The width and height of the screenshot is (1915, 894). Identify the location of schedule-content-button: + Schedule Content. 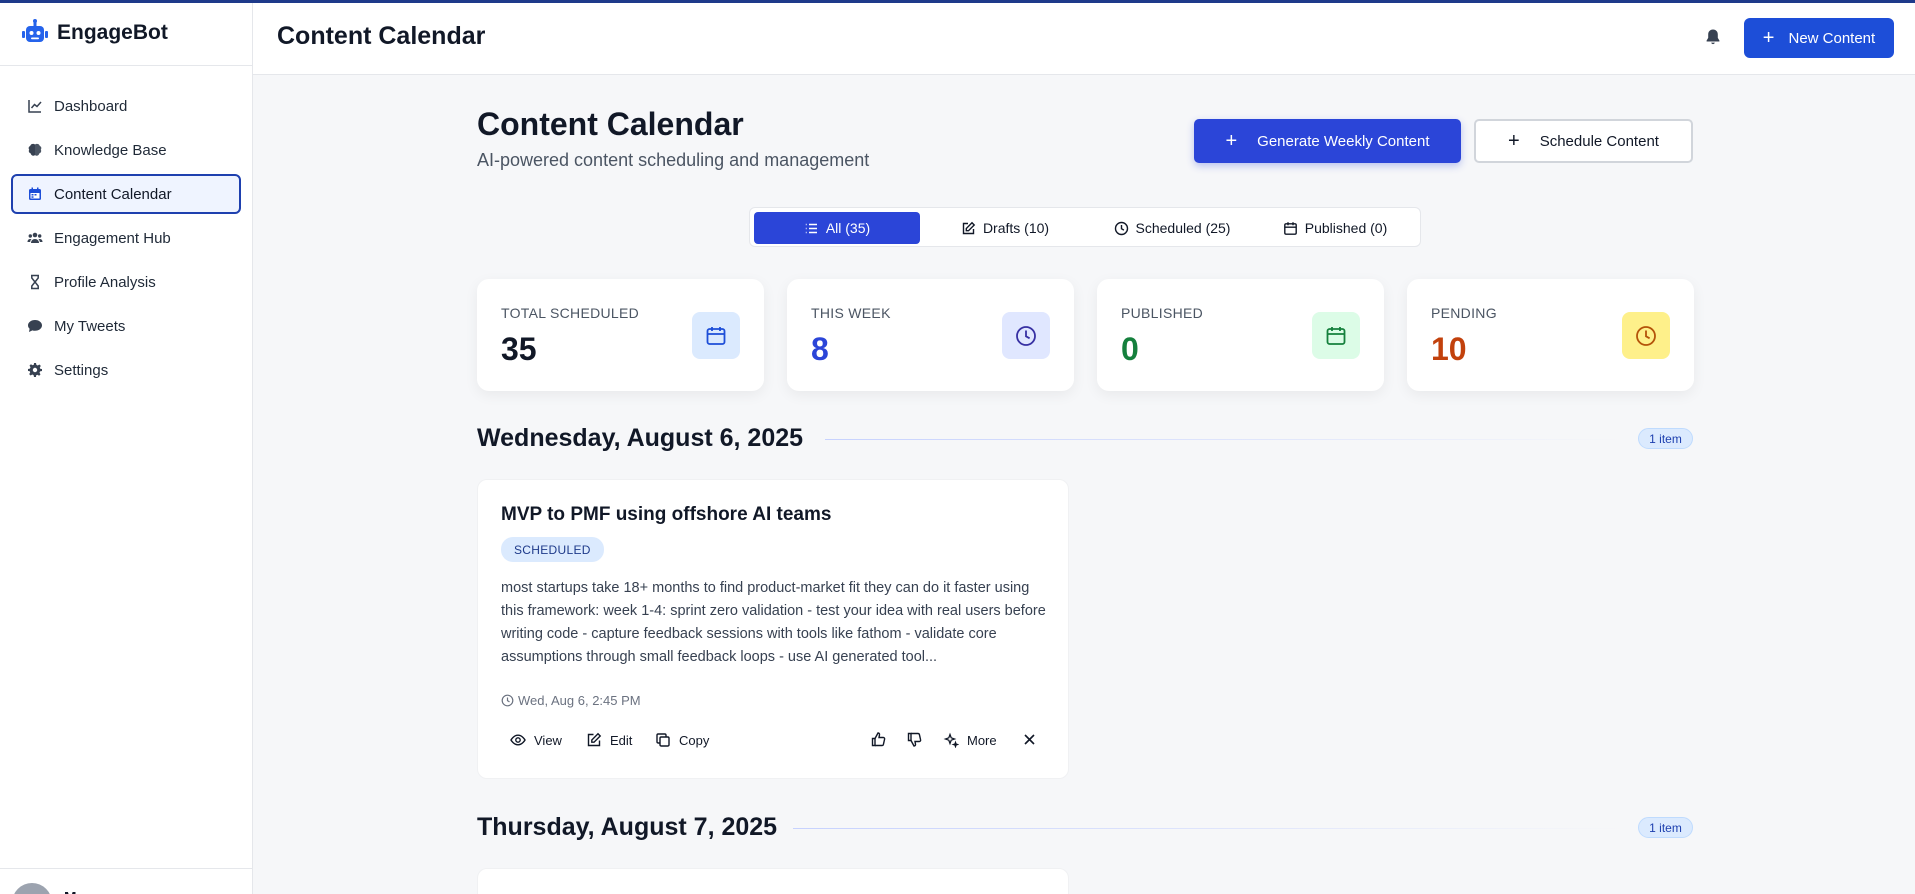
(1583, 141).